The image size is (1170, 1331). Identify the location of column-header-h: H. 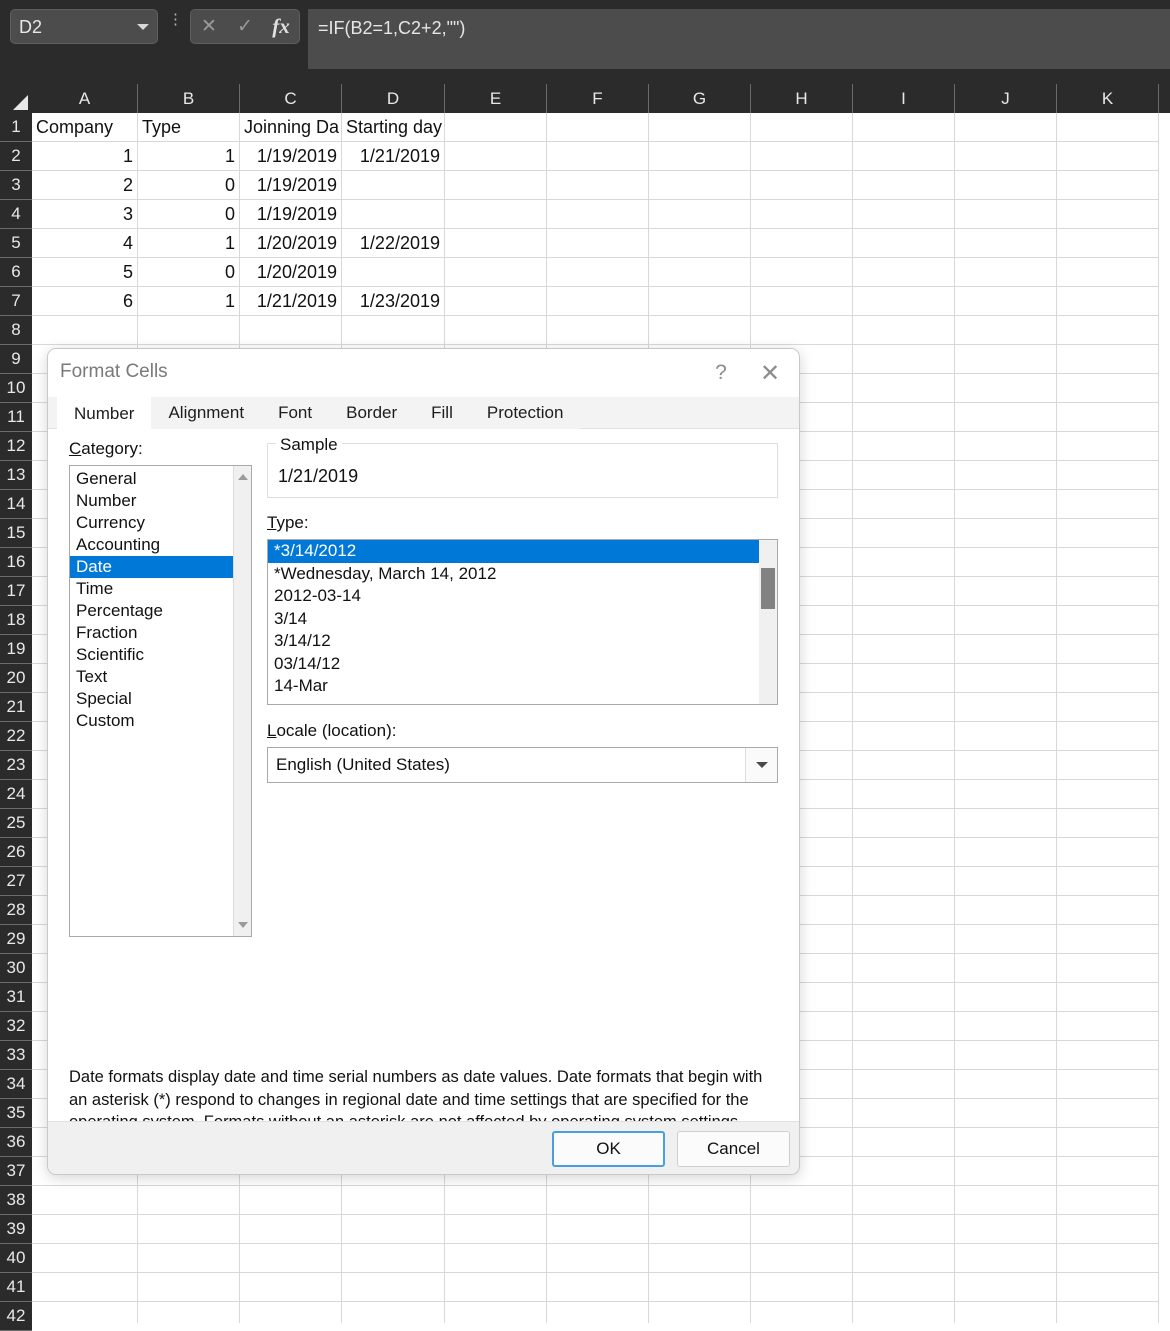
(802, 98).